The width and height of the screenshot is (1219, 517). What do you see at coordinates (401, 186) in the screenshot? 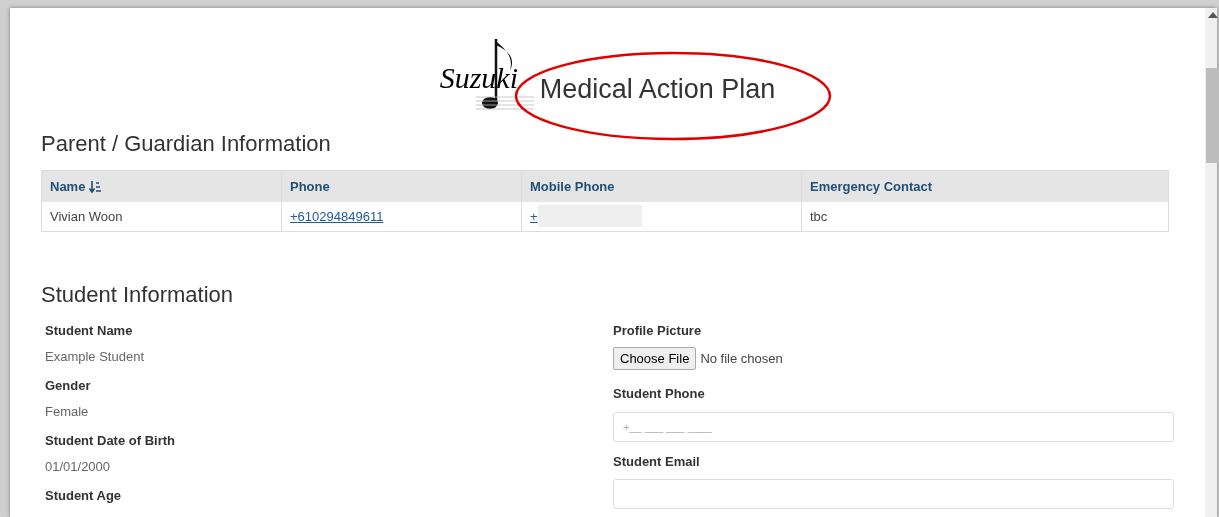
I see `column-header: Phone` at bounding box center [401, 186].